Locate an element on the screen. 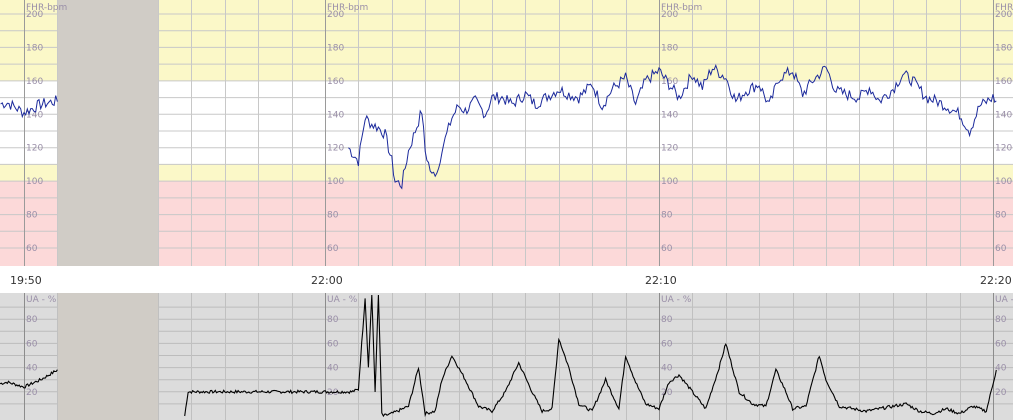  time-row is located at coordinates (506, 279).